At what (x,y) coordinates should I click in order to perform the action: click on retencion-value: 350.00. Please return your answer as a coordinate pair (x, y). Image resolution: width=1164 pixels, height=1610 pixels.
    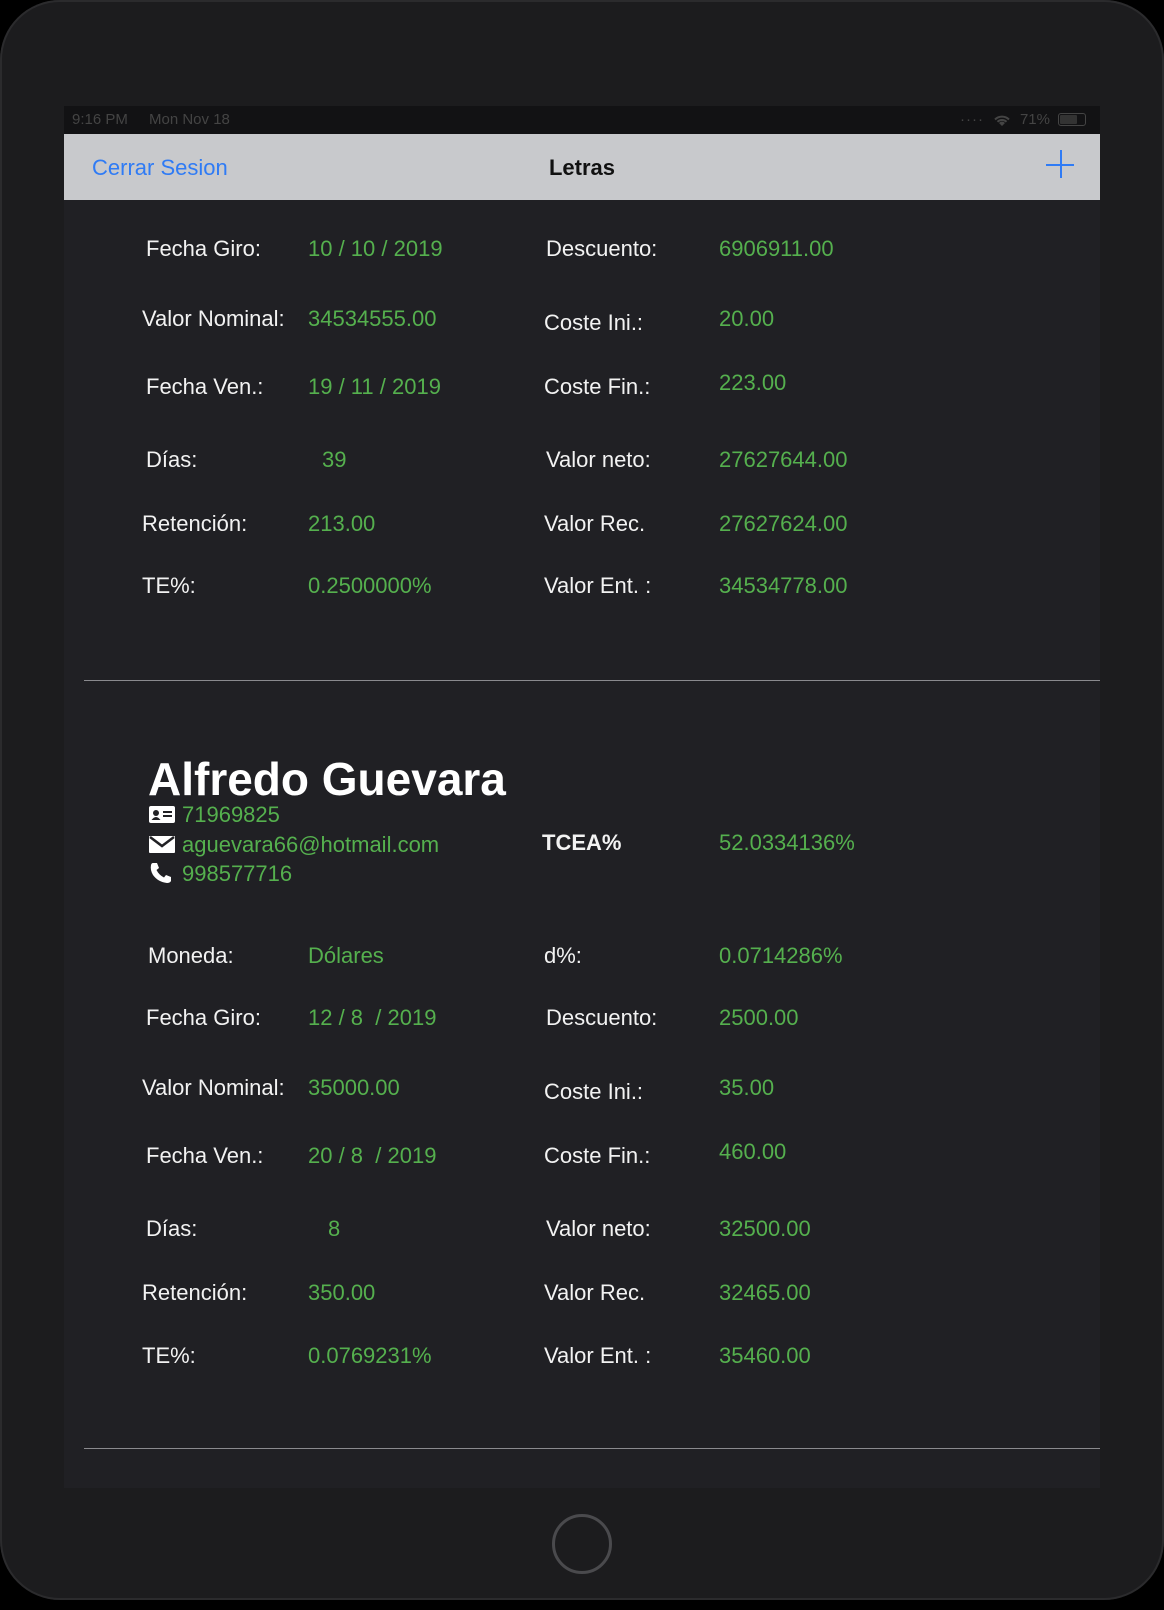
    Looking at the image, I should click on (342, 1292).